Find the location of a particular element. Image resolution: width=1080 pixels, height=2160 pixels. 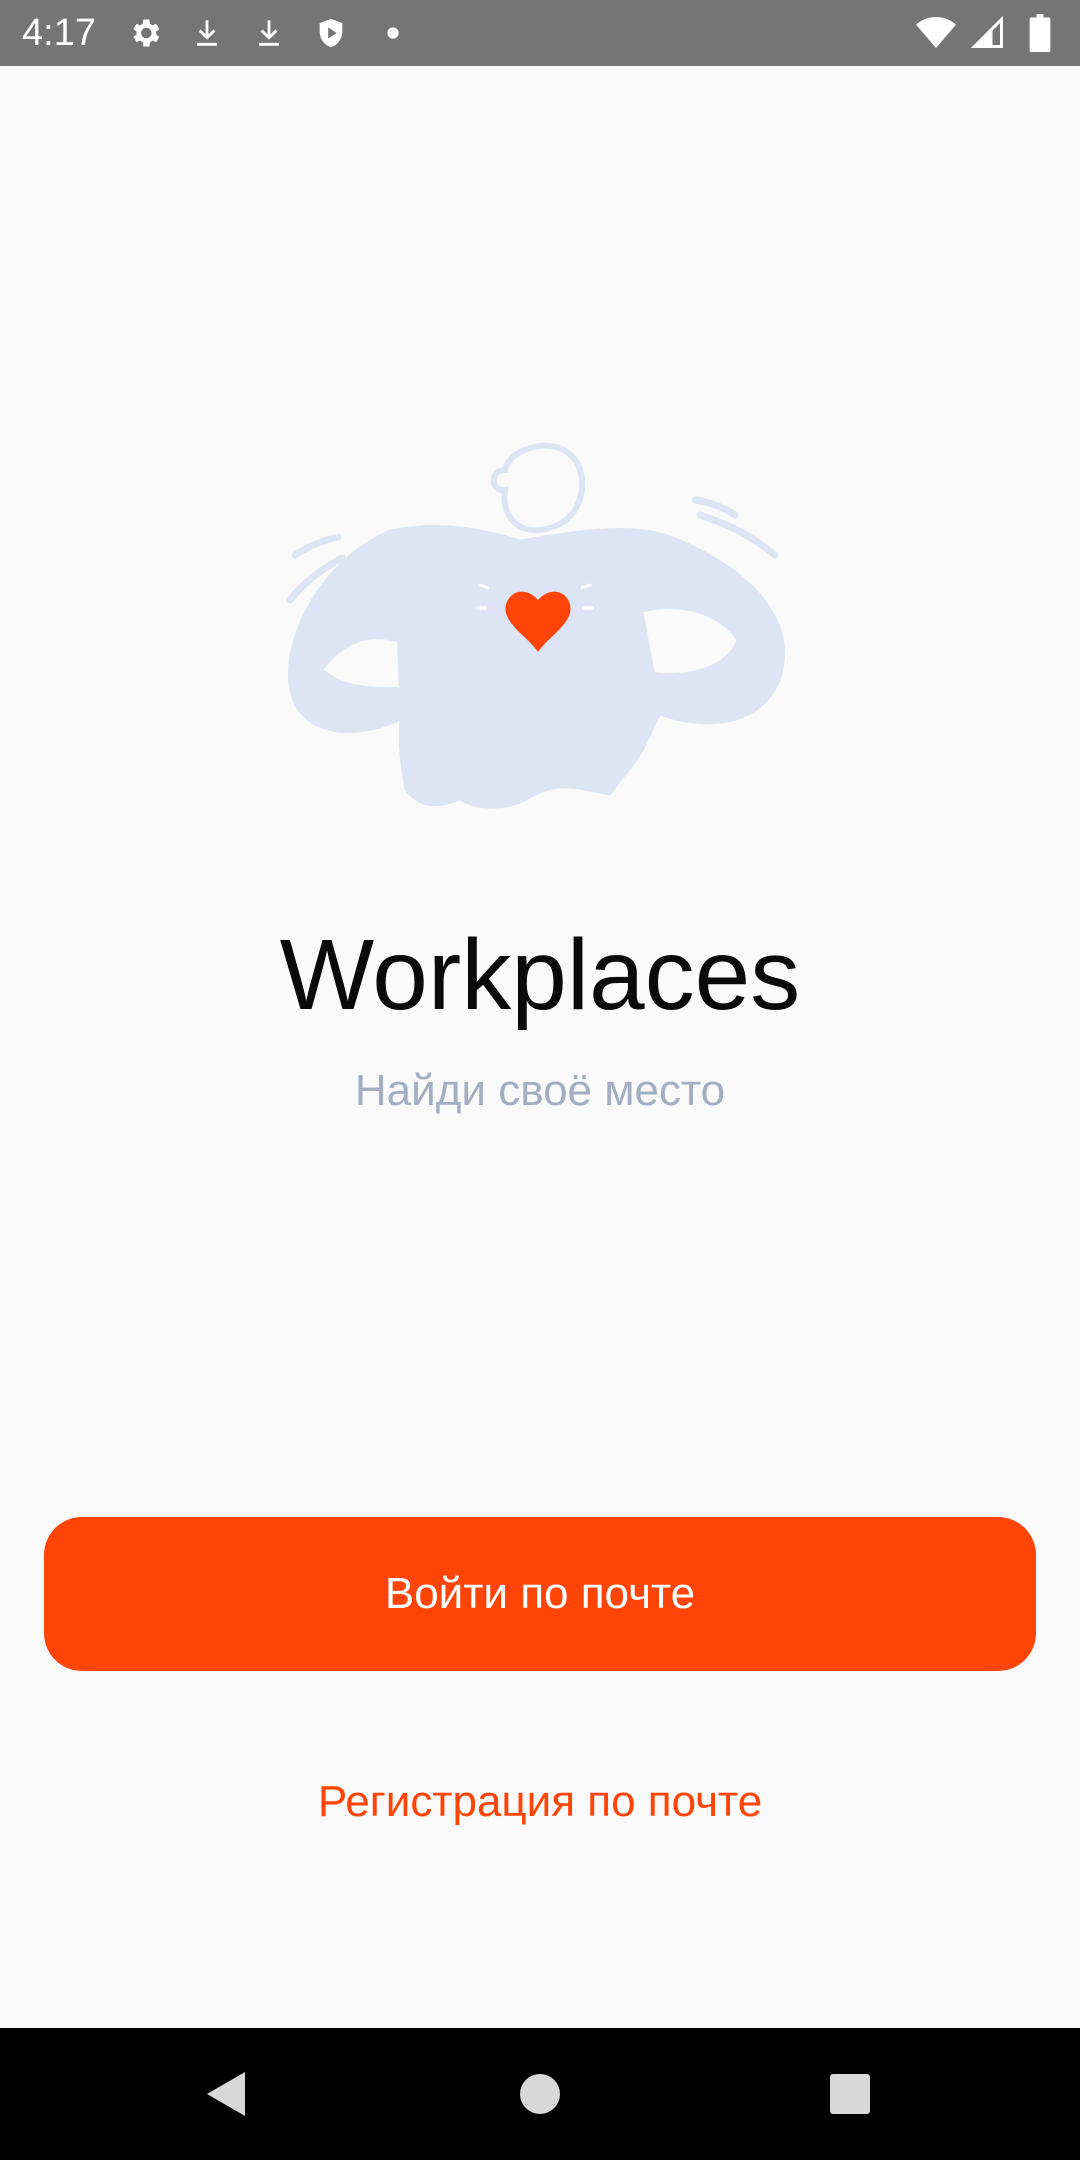

notification-icons is located at coordinates (269, 33).